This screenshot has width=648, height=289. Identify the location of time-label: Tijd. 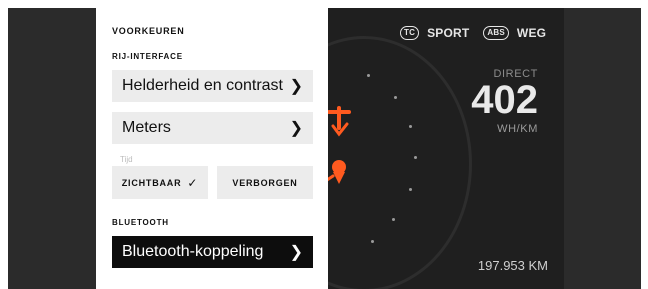
(126, 159).